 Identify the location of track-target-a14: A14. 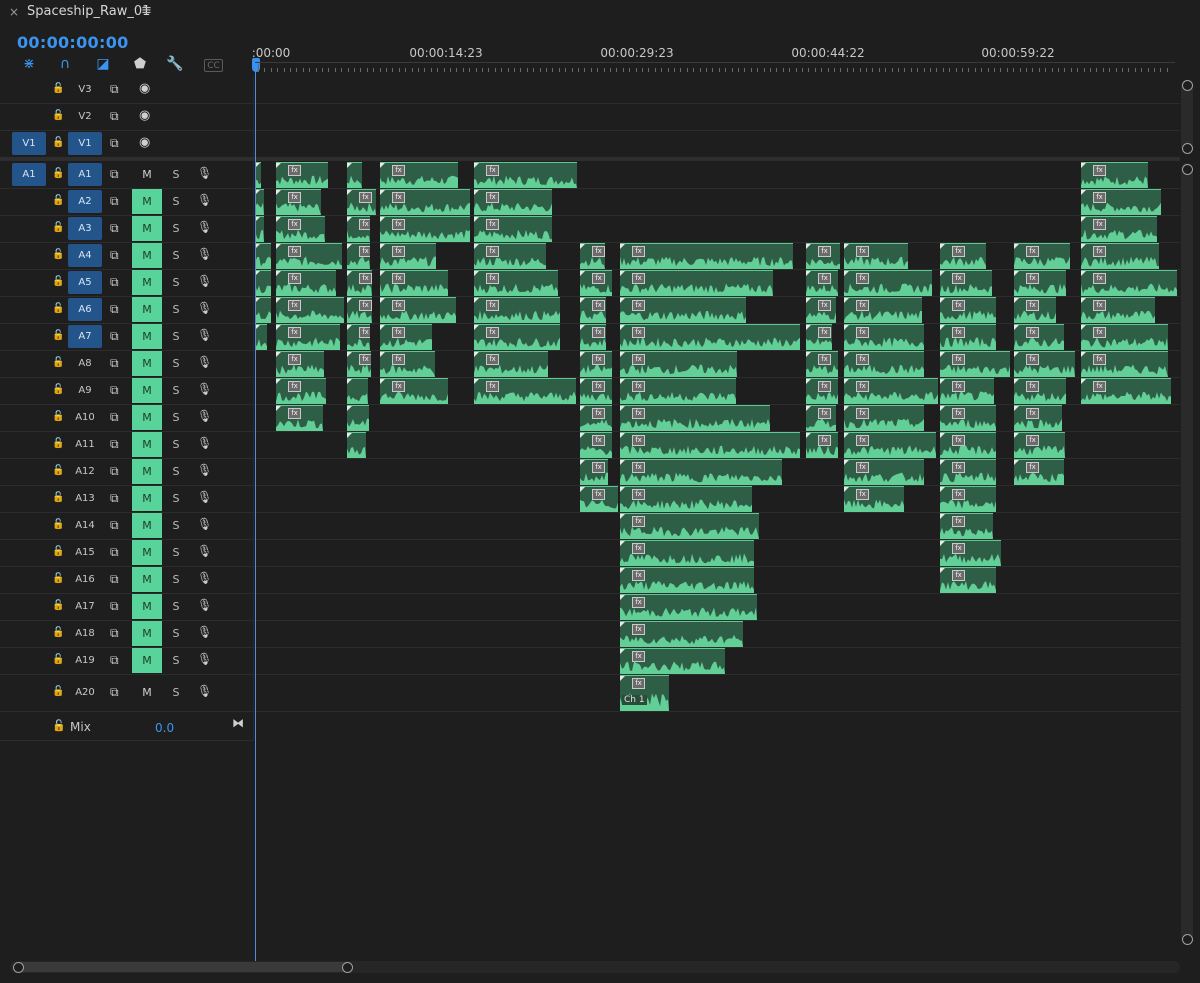
(85, 525).